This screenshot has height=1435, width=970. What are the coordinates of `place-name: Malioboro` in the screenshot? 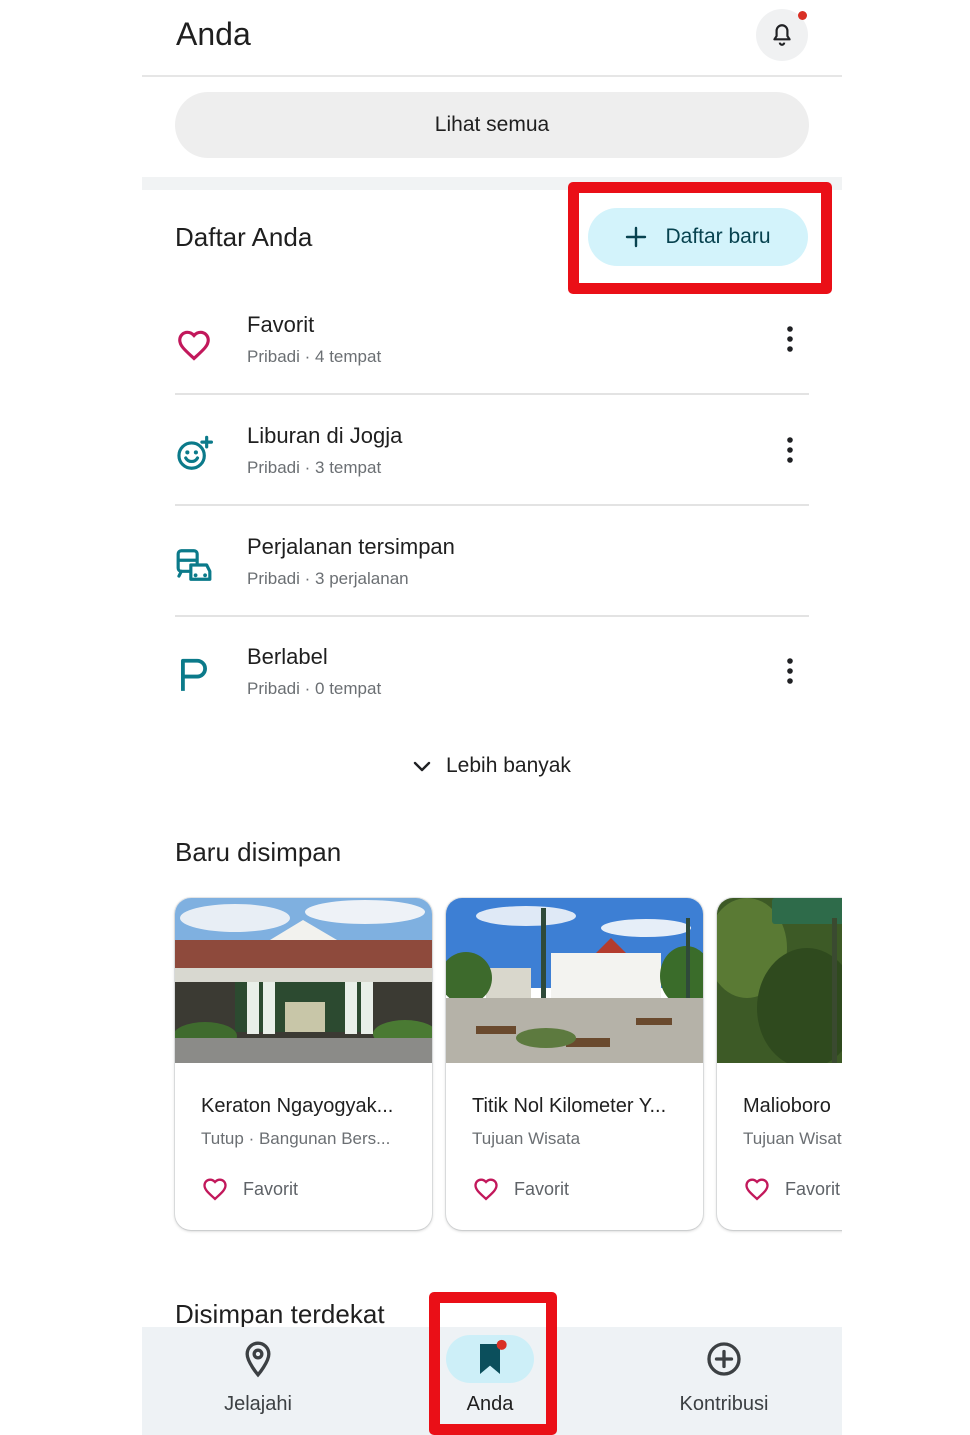 It's located at (787, 1106).